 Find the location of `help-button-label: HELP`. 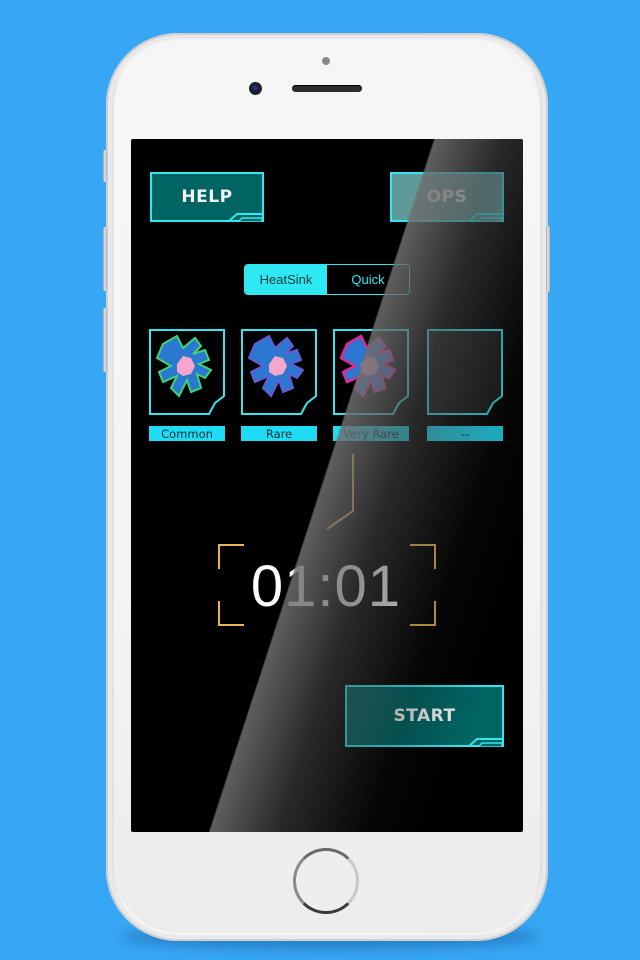

help-button-label: HELP is located at coordinates (207, 197).